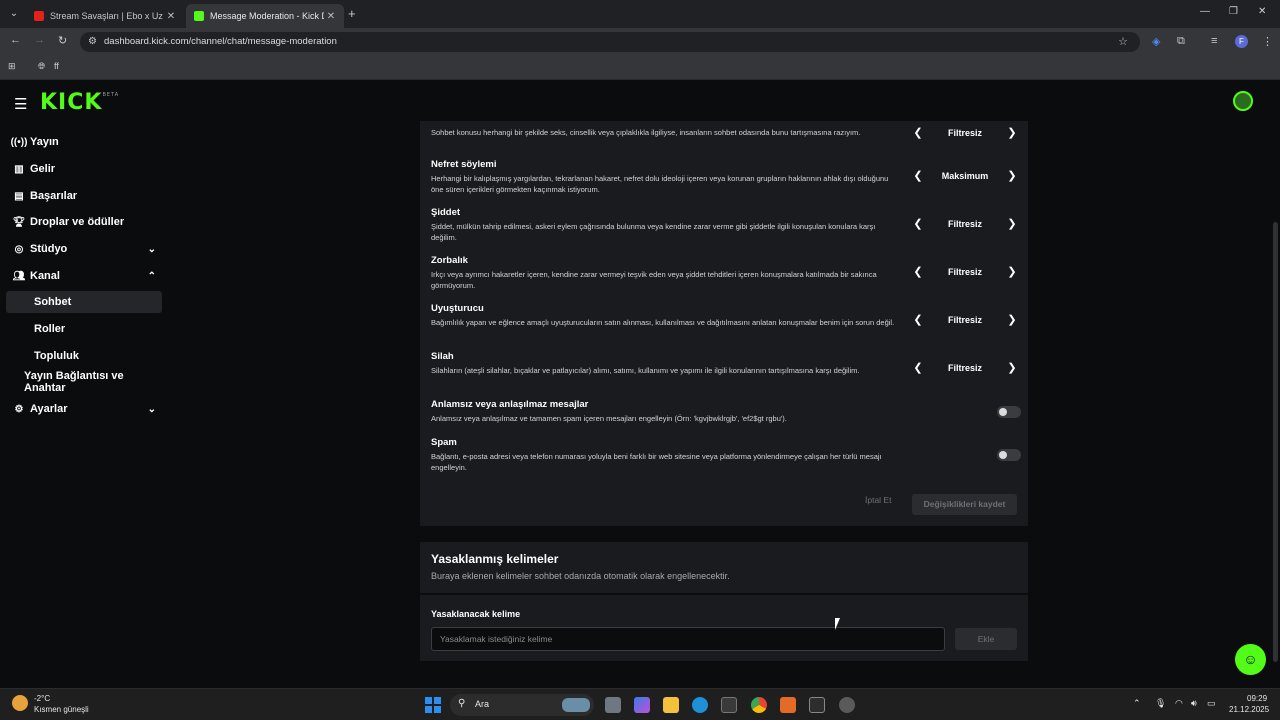 The height and width of the screenshot is (720, 1280). What do you see at coordinates (671, 705) in the screenshot?
I see `file-explorer-icon` at bounding box center [671, 705].